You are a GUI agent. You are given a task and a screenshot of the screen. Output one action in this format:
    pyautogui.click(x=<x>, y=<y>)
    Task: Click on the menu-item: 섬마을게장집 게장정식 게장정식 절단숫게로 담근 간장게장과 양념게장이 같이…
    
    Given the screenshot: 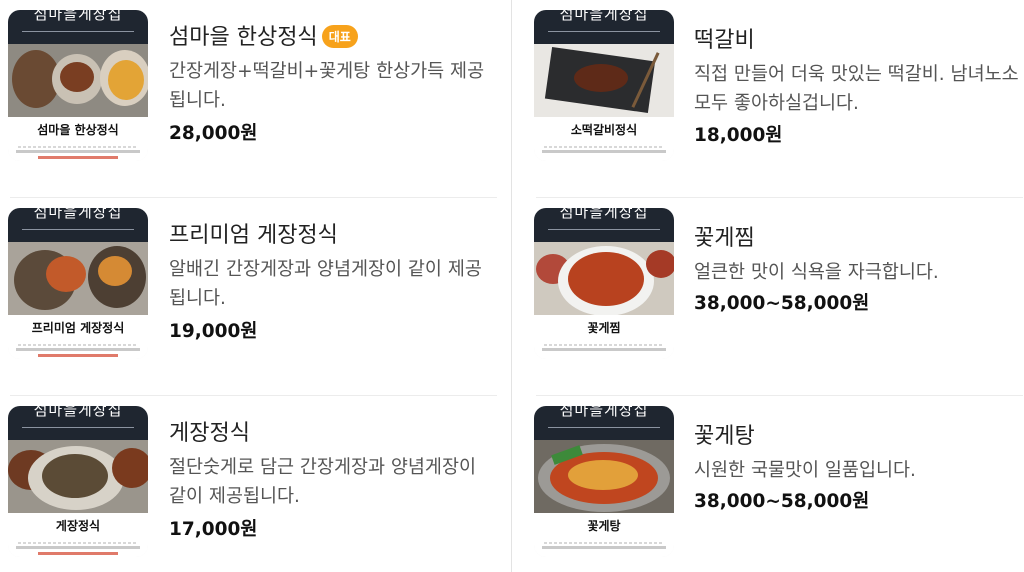 What is the action you would take?
    pyautogui.click(x=248, y=484)
    